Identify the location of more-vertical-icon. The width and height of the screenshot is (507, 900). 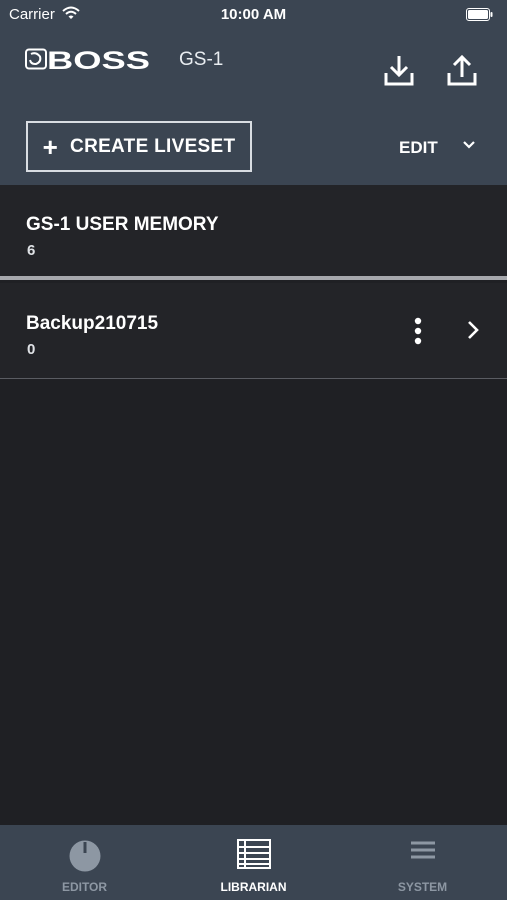
(418, 331).